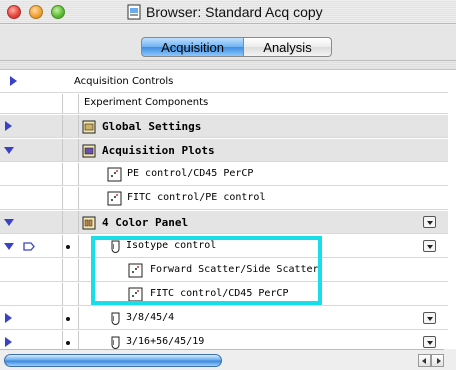 The width and height of the screenshot is (456, 370). I want to click on close-button, so click(14, 12).